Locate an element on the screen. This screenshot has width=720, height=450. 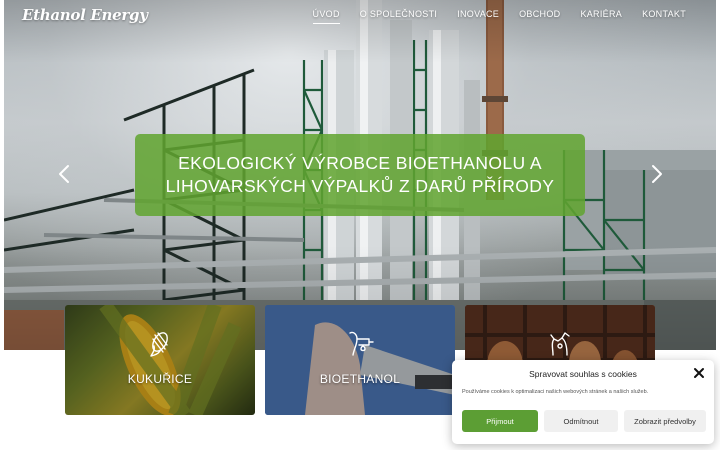
site-logo: Ethanol Energy is located at coordinates (85, 15).